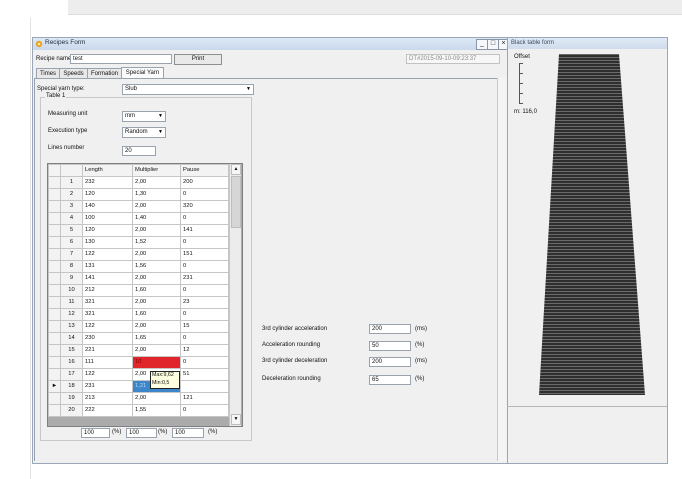  I want to click on cell-length: 130, so click(107, 242).